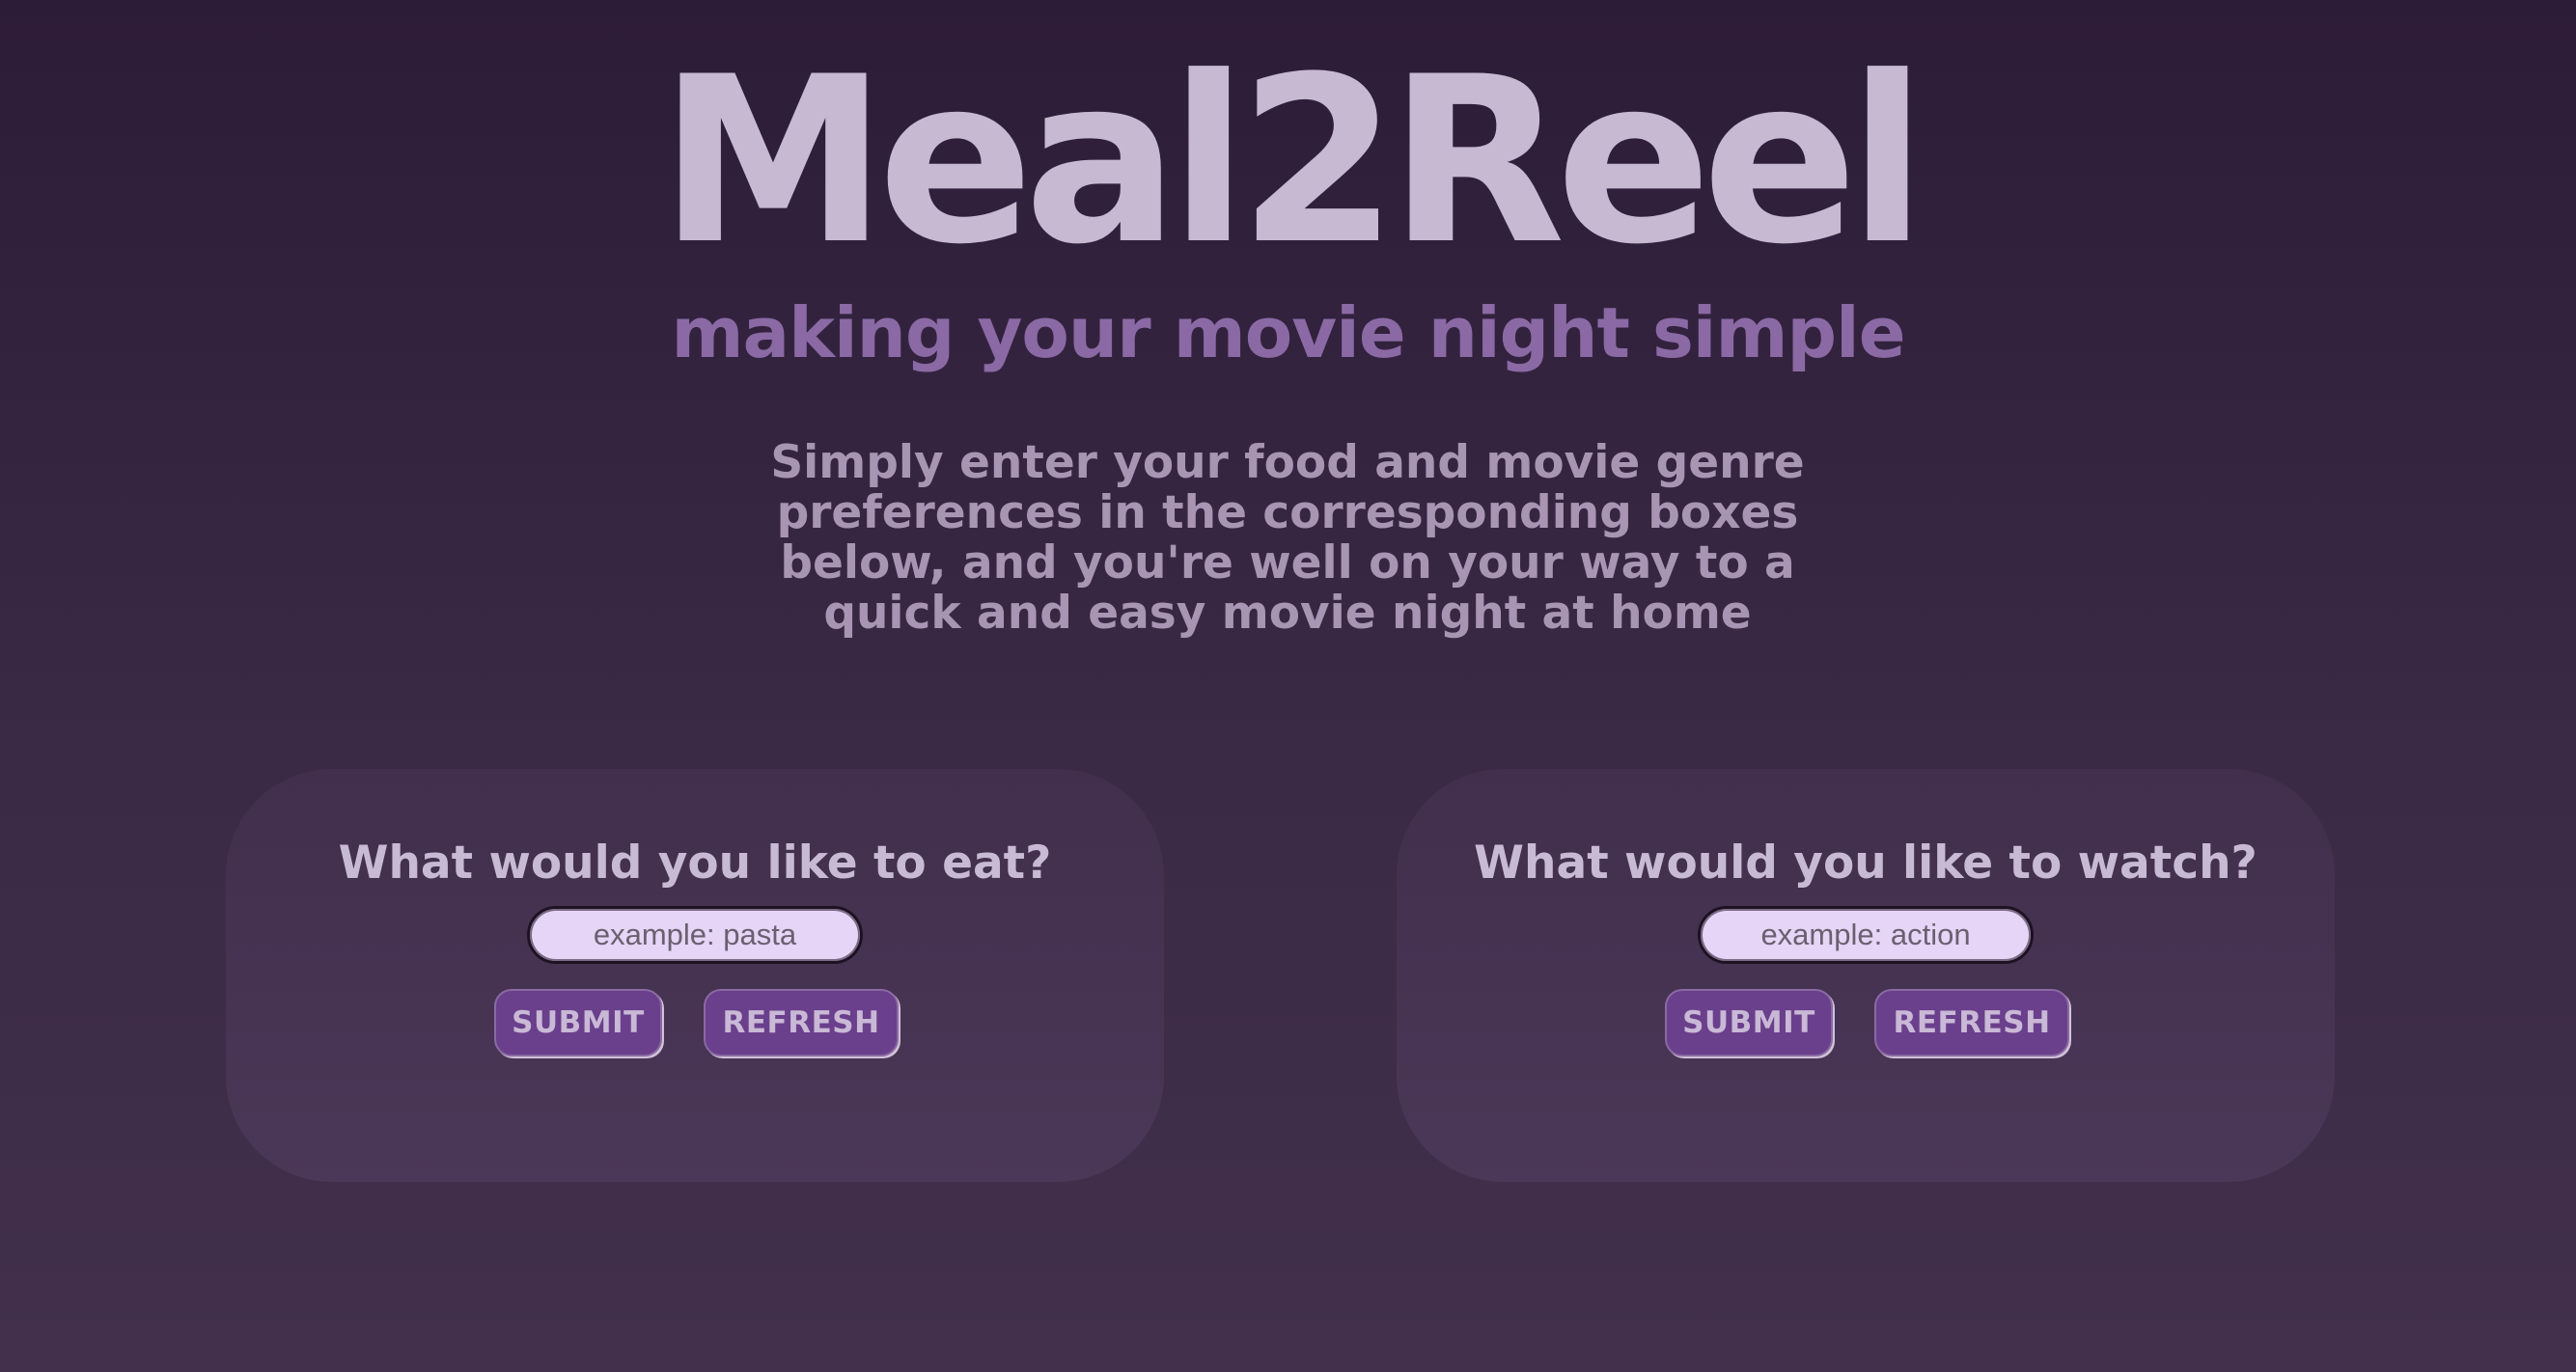  I want to click on movie-genre-input, so click(1866, 935).